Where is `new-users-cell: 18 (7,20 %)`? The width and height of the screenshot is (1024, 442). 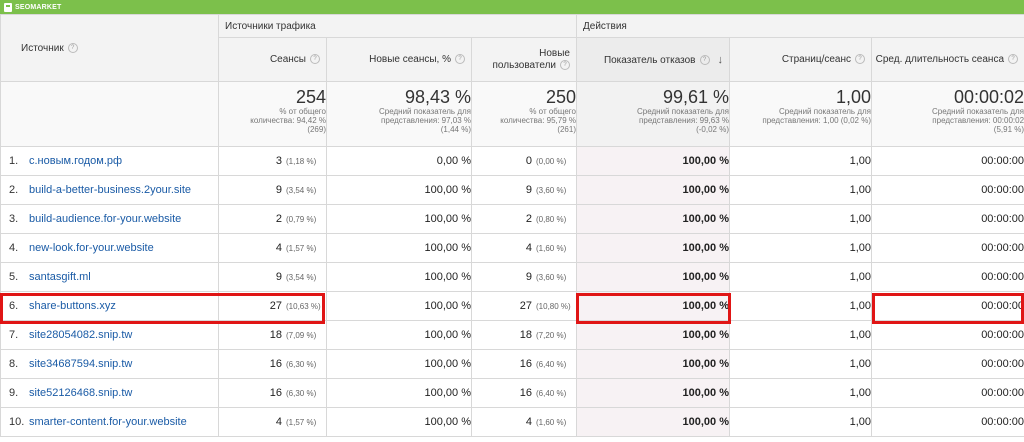 new-users-cell: 18 (7,20 %) is located at coordinates (524, 335).